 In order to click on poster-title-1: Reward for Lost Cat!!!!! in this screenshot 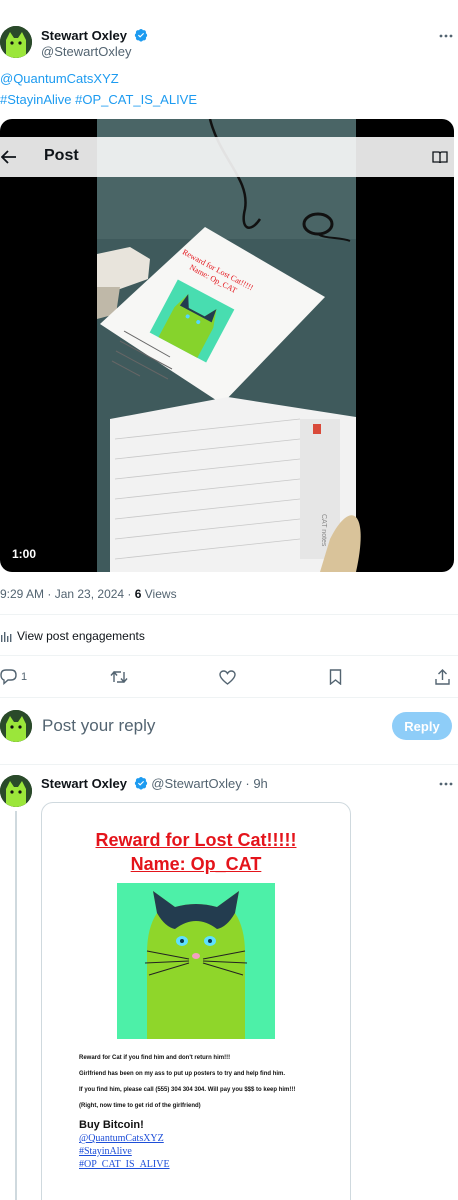, I will do `click(196, 840)`.